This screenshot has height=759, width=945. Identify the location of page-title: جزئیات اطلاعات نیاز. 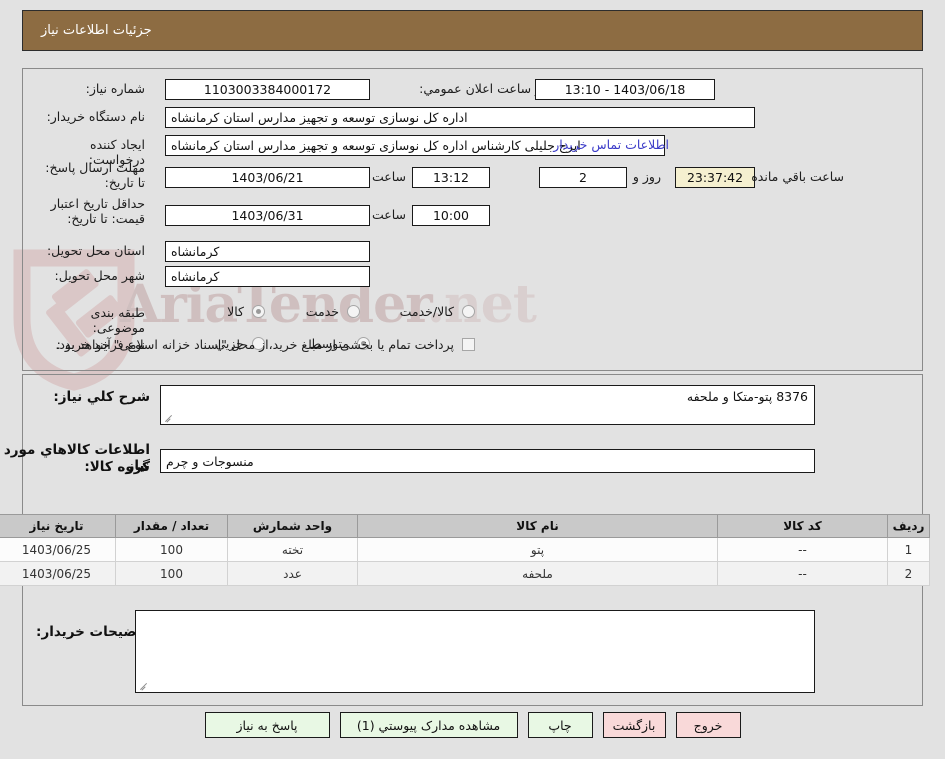
(96, 30).